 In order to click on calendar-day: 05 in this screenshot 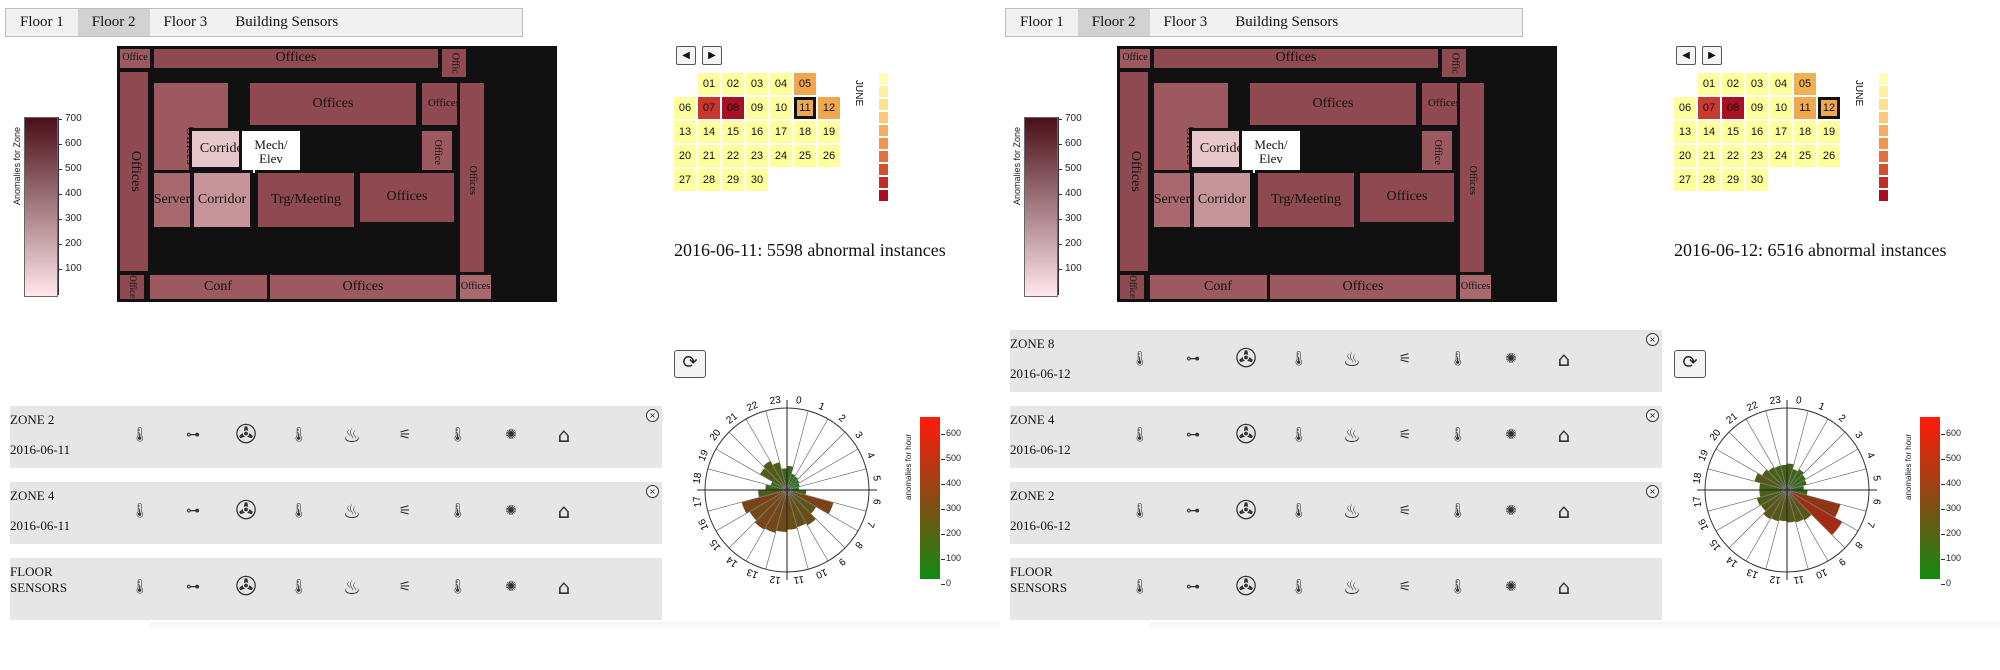, I will do `click(1805, 84)`.